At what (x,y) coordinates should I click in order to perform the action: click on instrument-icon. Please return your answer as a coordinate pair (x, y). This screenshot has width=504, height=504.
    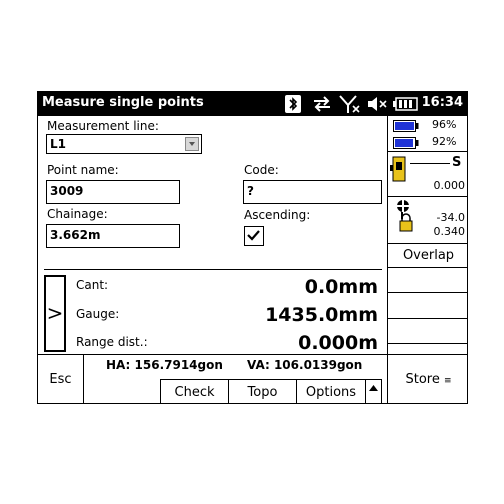
    Looking at the image, I should click on (398, 169).